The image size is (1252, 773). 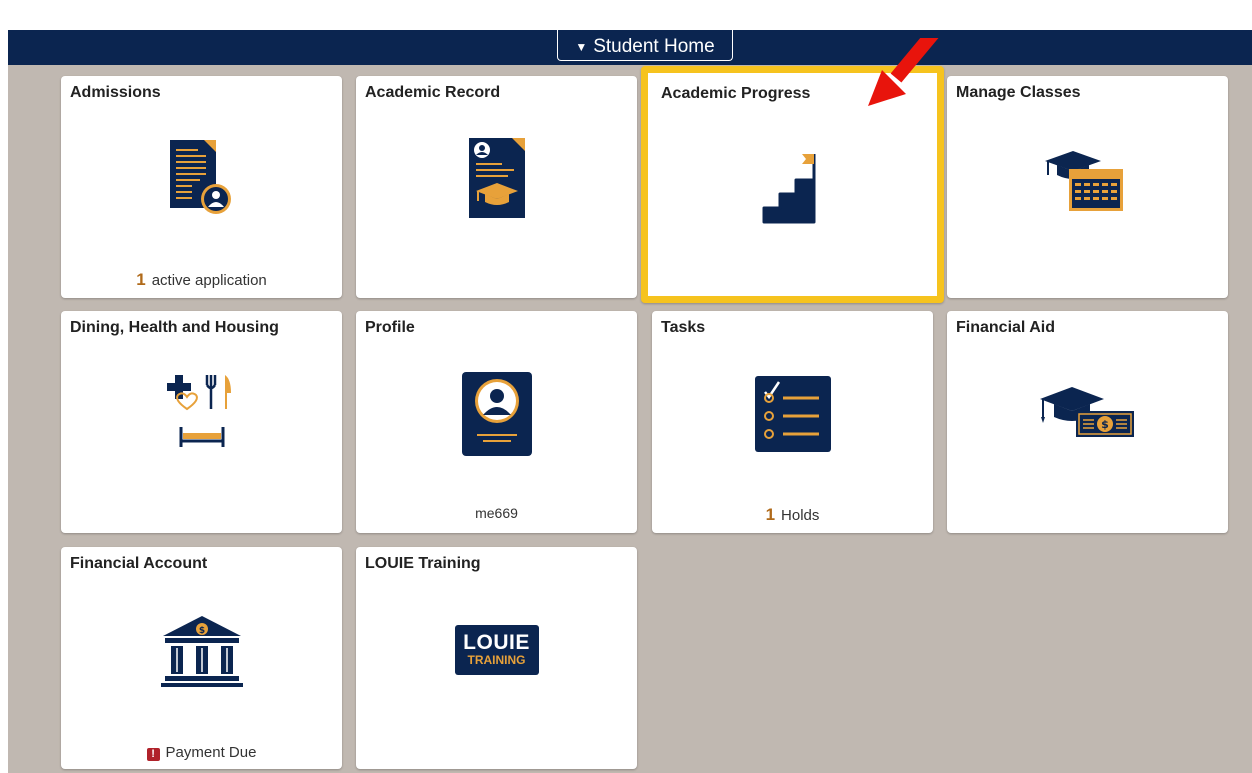 What do you see at coordinates (1087, 413) in the screenshot?
I see `cap-money-icon: $` at bounding box center [1087, 413].